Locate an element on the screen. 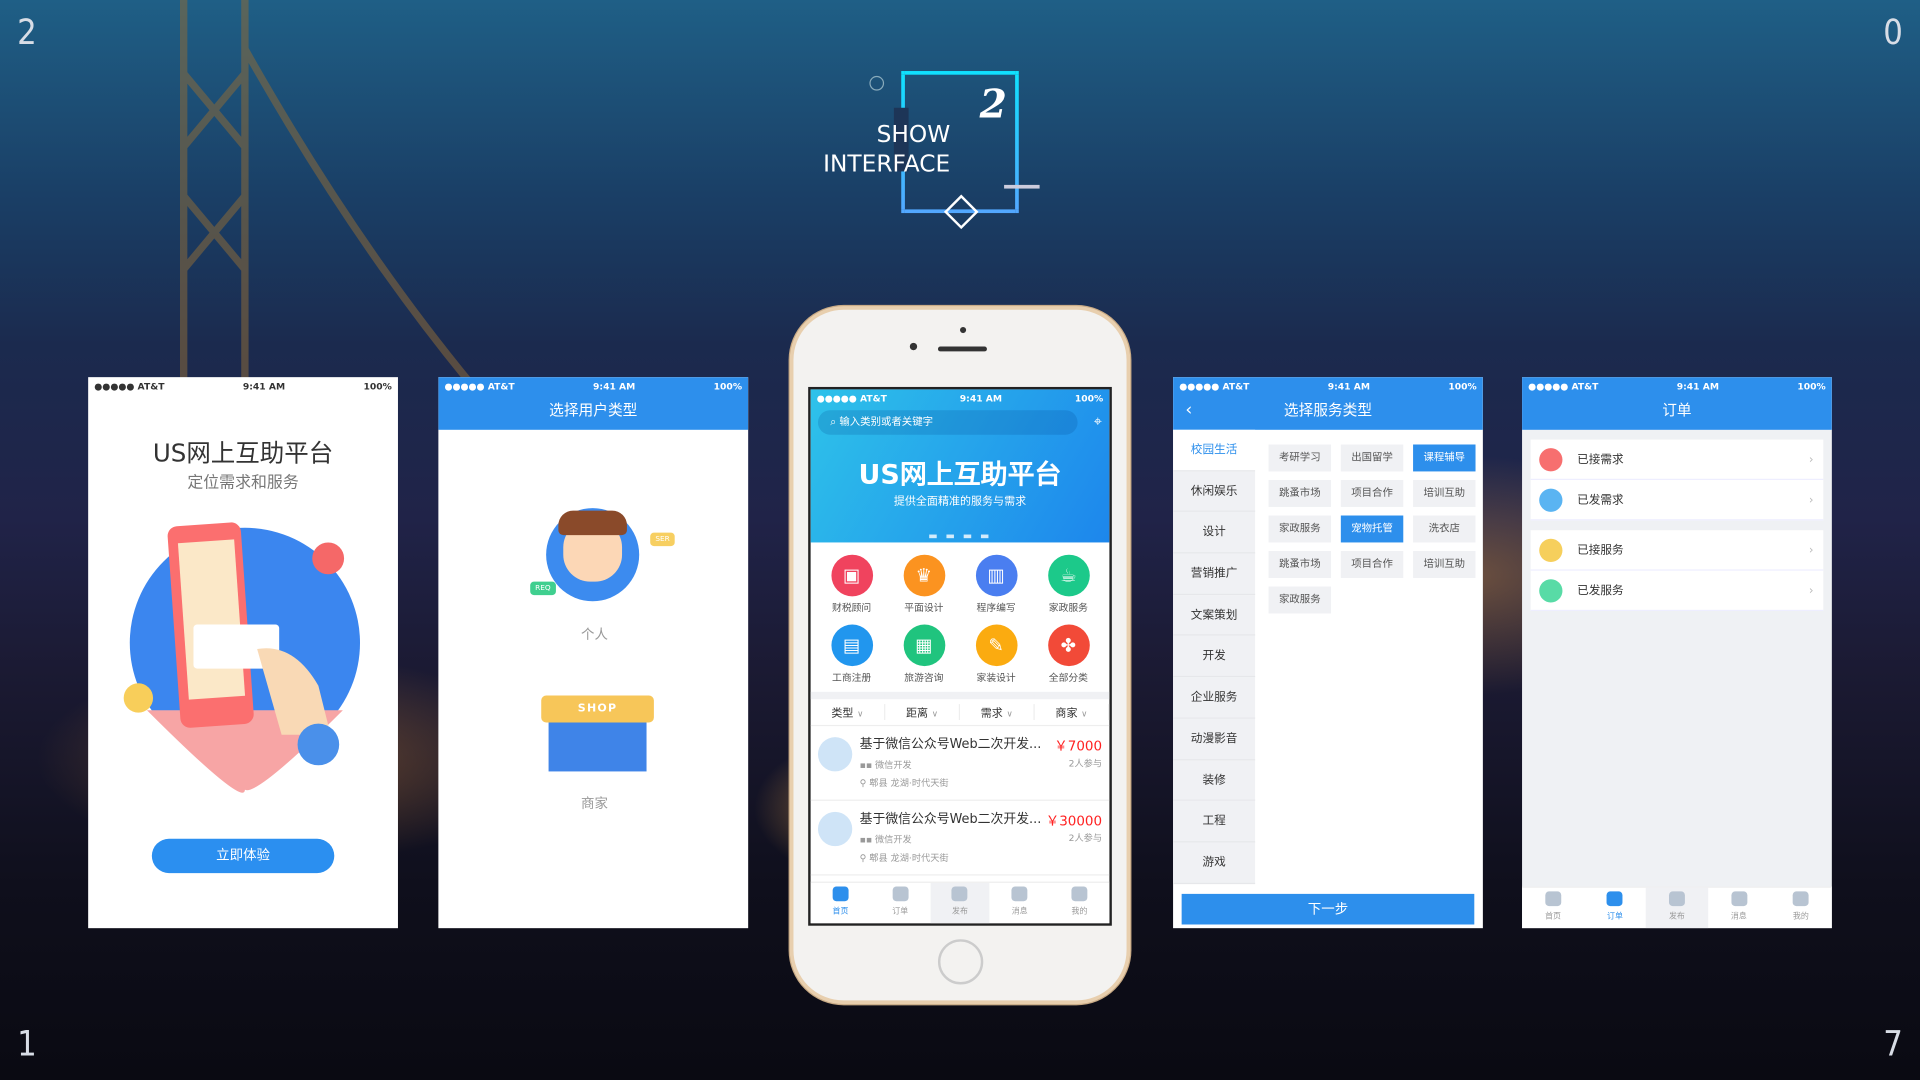 The height and width of the screenshot is (1080, 1920). service-chip: 洗衣店 is located at coordinates (1444, 529).